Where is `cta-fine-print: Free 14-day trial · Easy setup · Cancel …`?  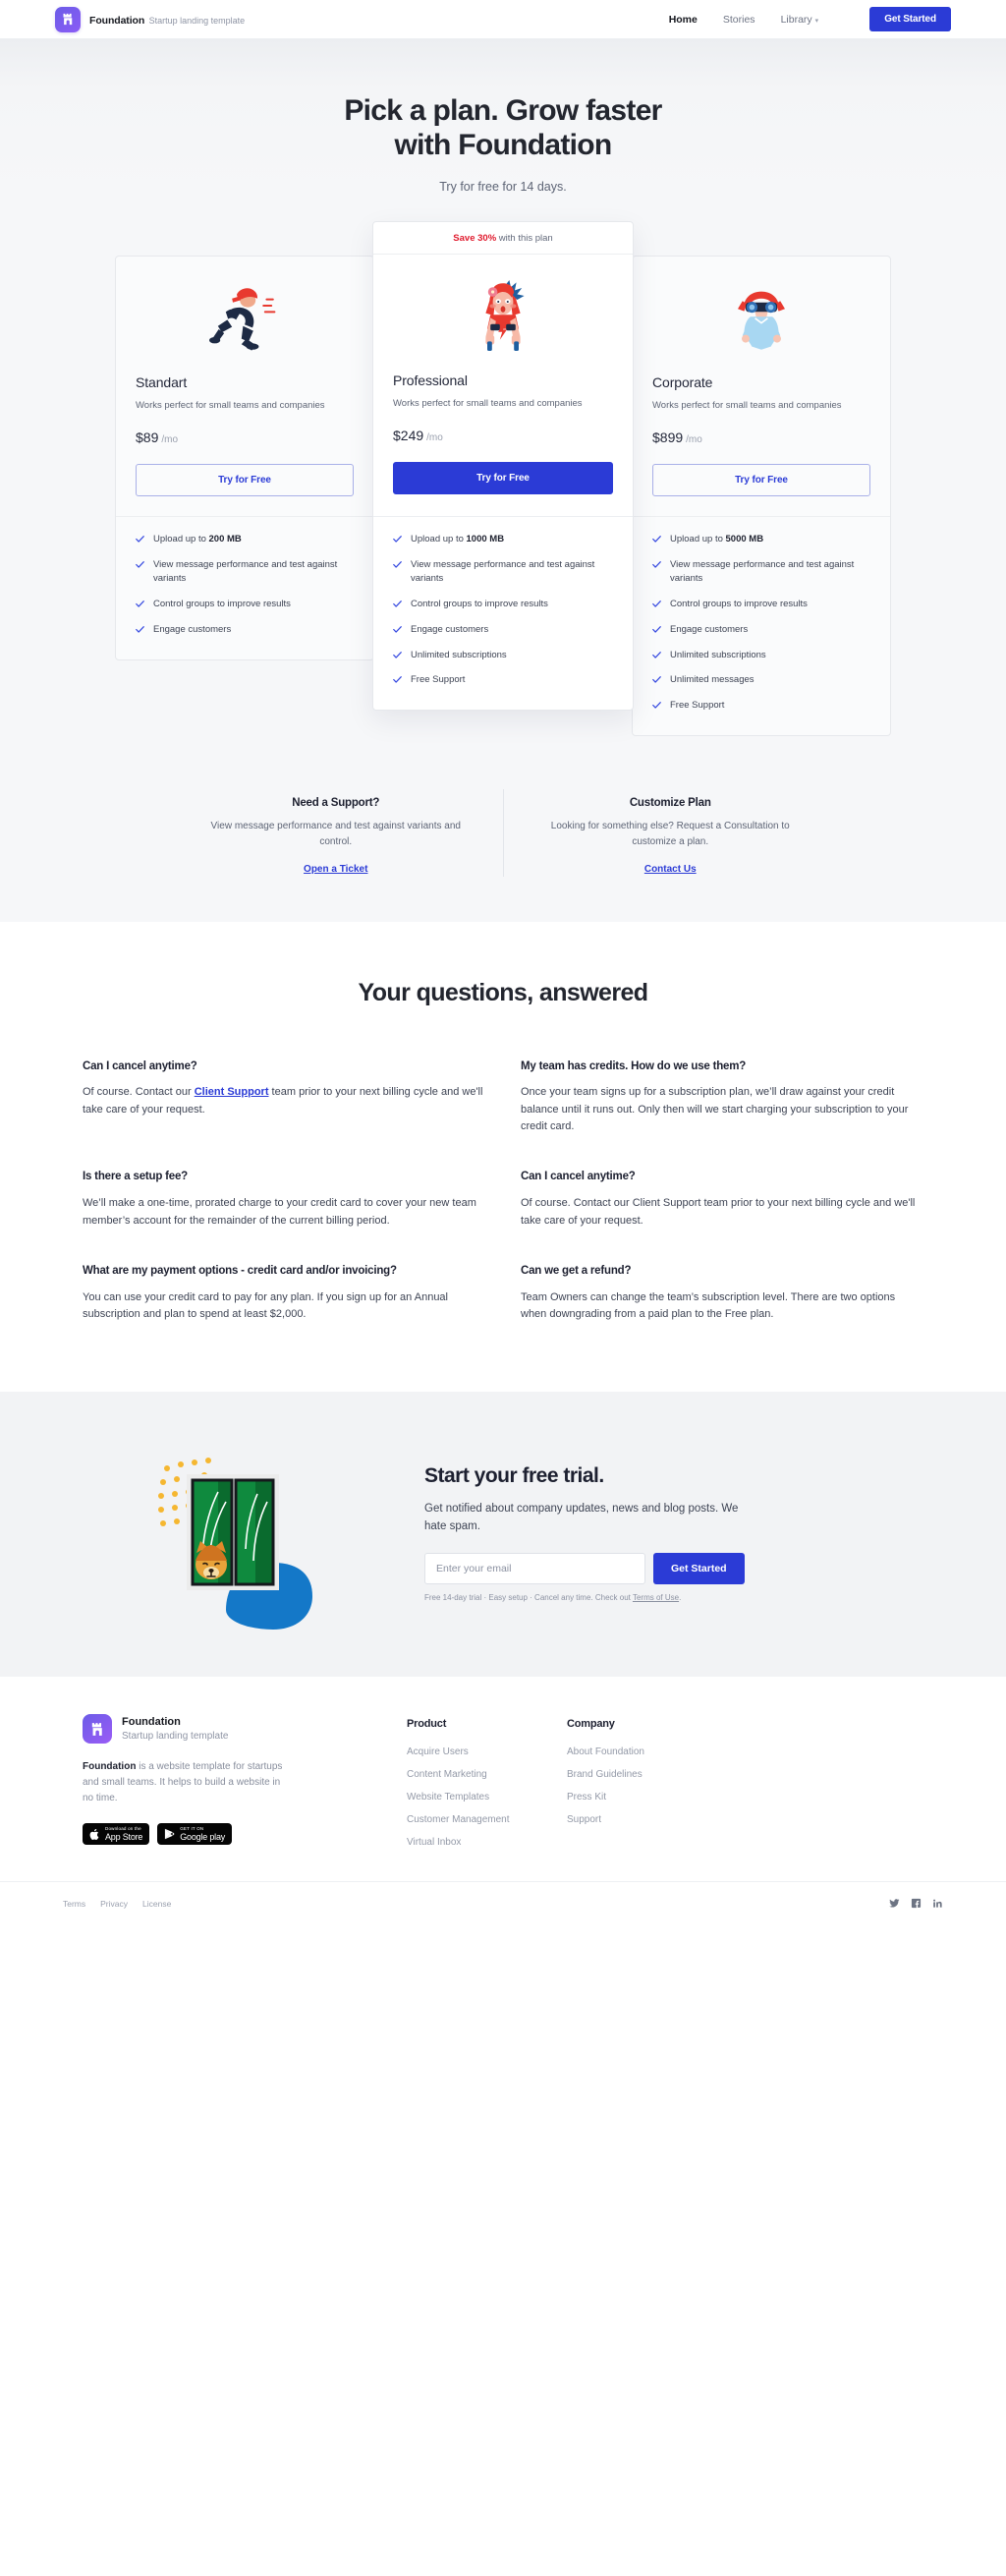 cta-fine-print: Free 14-day trial · Easy setup · Cancel … is located at coordinates (553, 1598).